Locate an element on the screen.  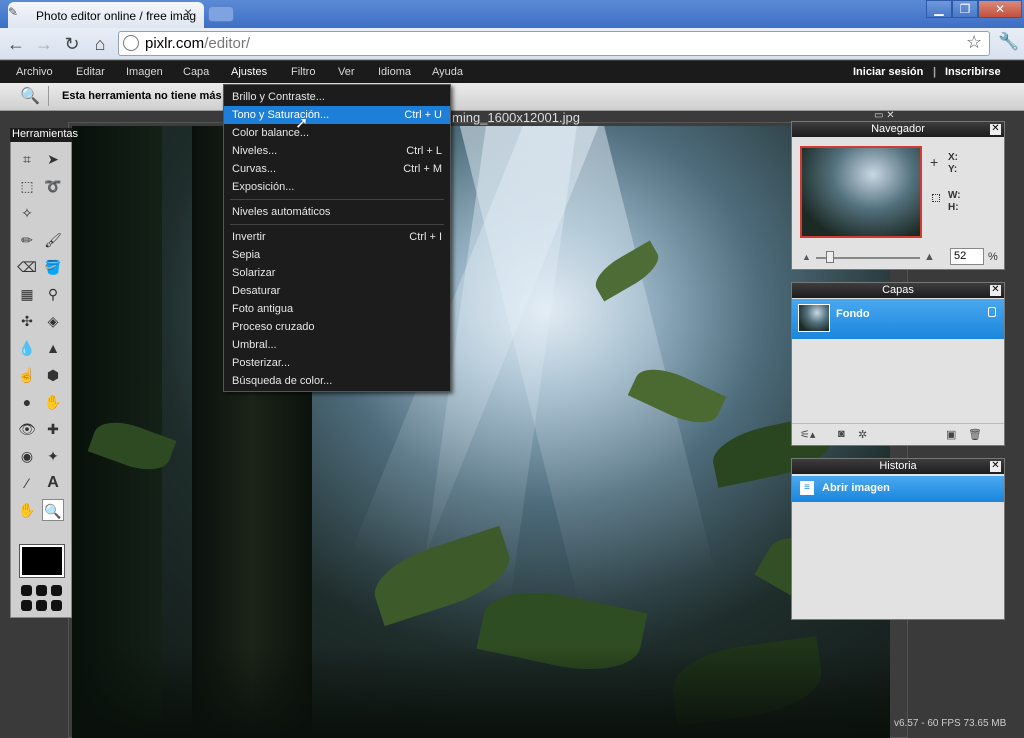
menu-archivo: Archivo is located at coordinates (34, 72).